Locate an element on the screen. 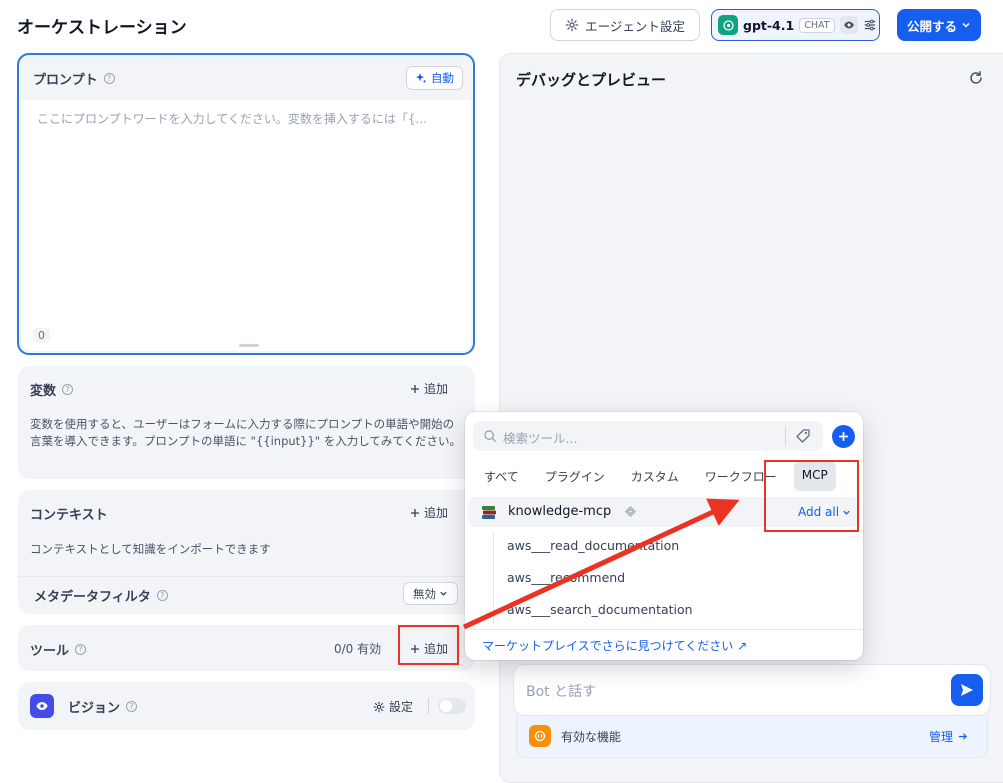 The width and height of the screenshot is (1003, 783). annotation-arrow is located at coordinates (601, 564).